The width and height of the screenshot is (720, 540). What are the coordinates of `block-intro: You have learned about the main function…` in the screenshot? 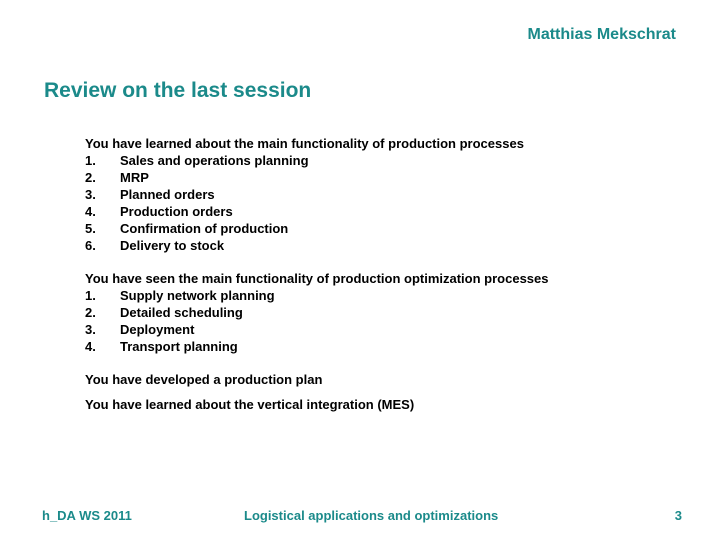 It's located at (304, 143).